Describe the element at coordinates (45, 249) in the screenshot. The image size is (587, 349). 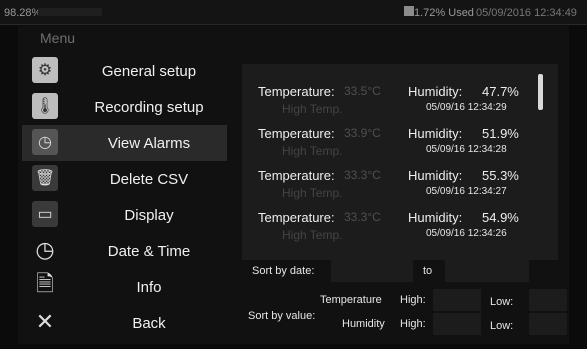
I see `clock-icon: ◷` at that location.